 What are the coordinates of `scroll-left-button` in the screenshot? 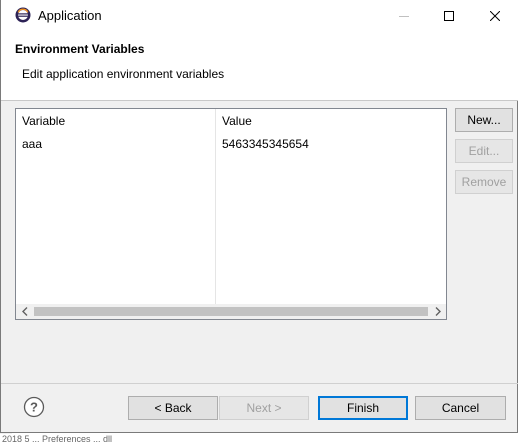 It's located at (24, 311).